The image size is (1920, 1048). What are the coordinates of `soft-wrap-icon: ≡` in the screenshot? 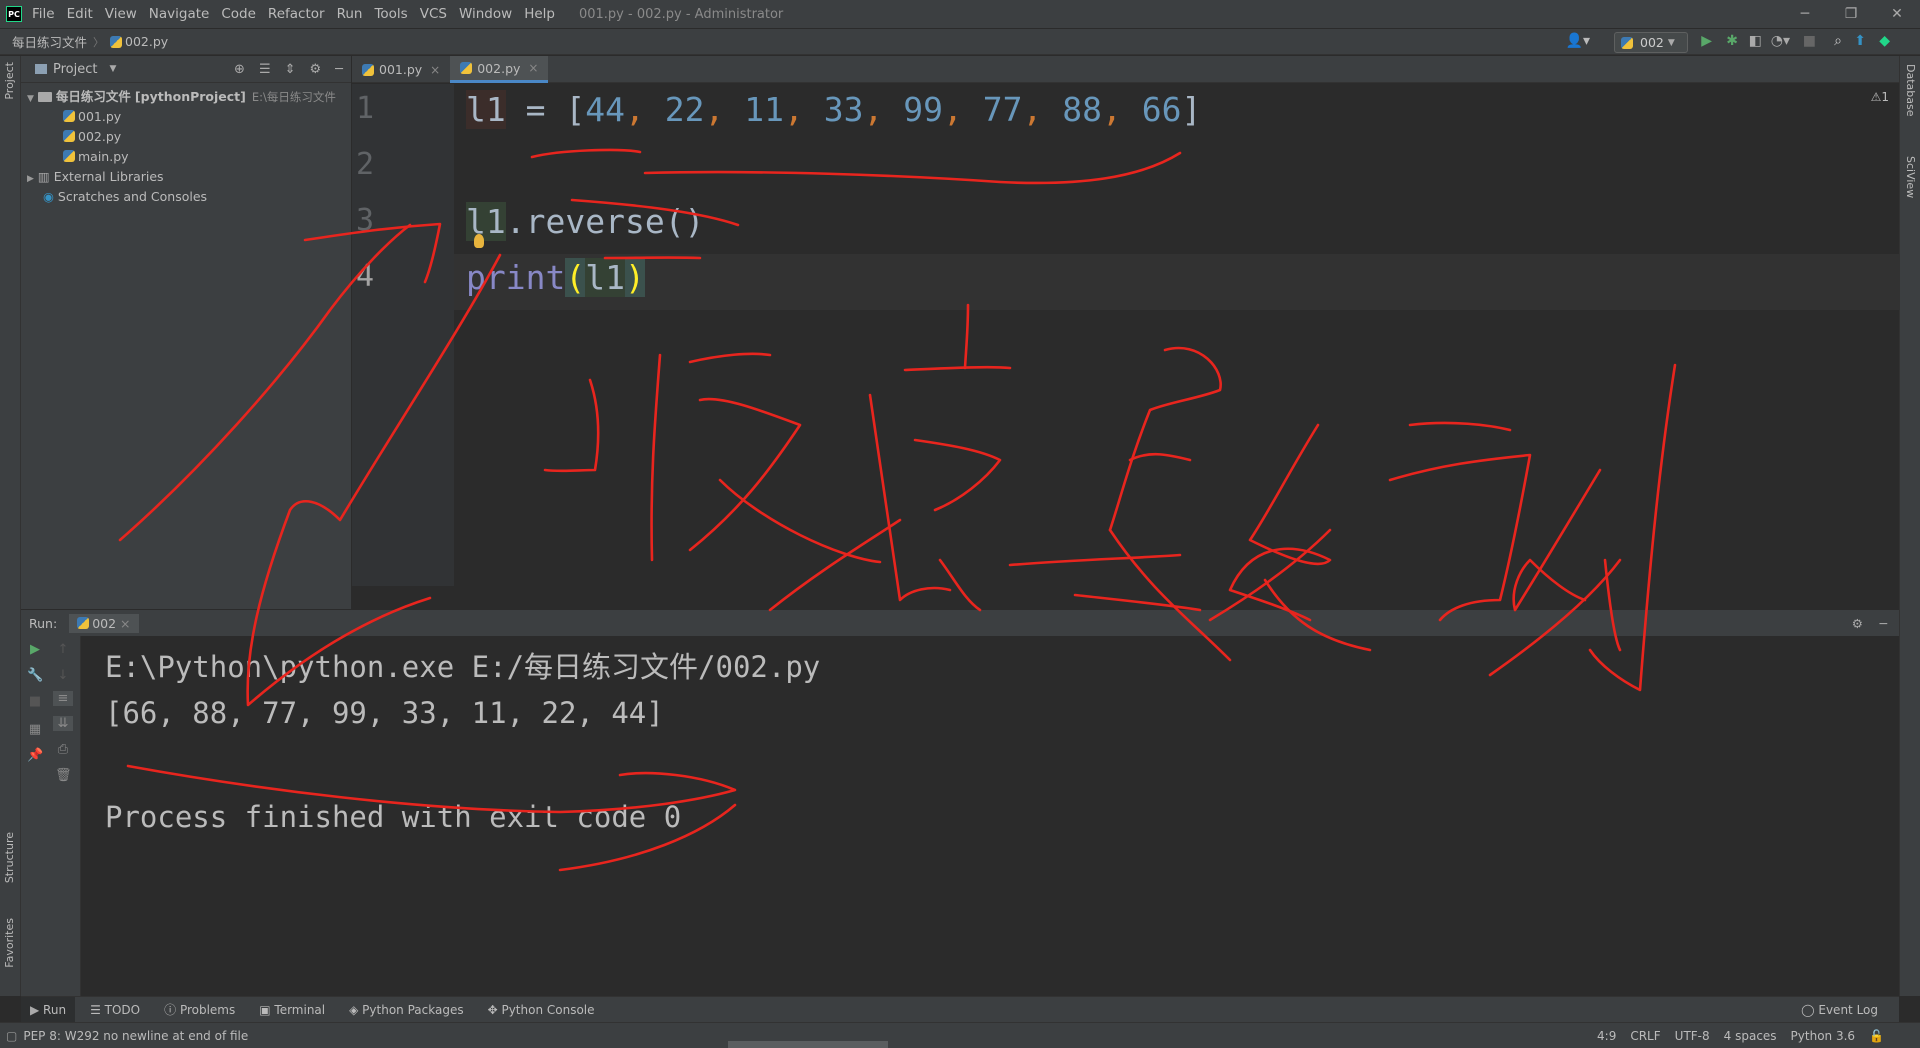 It's located at (63, 698).